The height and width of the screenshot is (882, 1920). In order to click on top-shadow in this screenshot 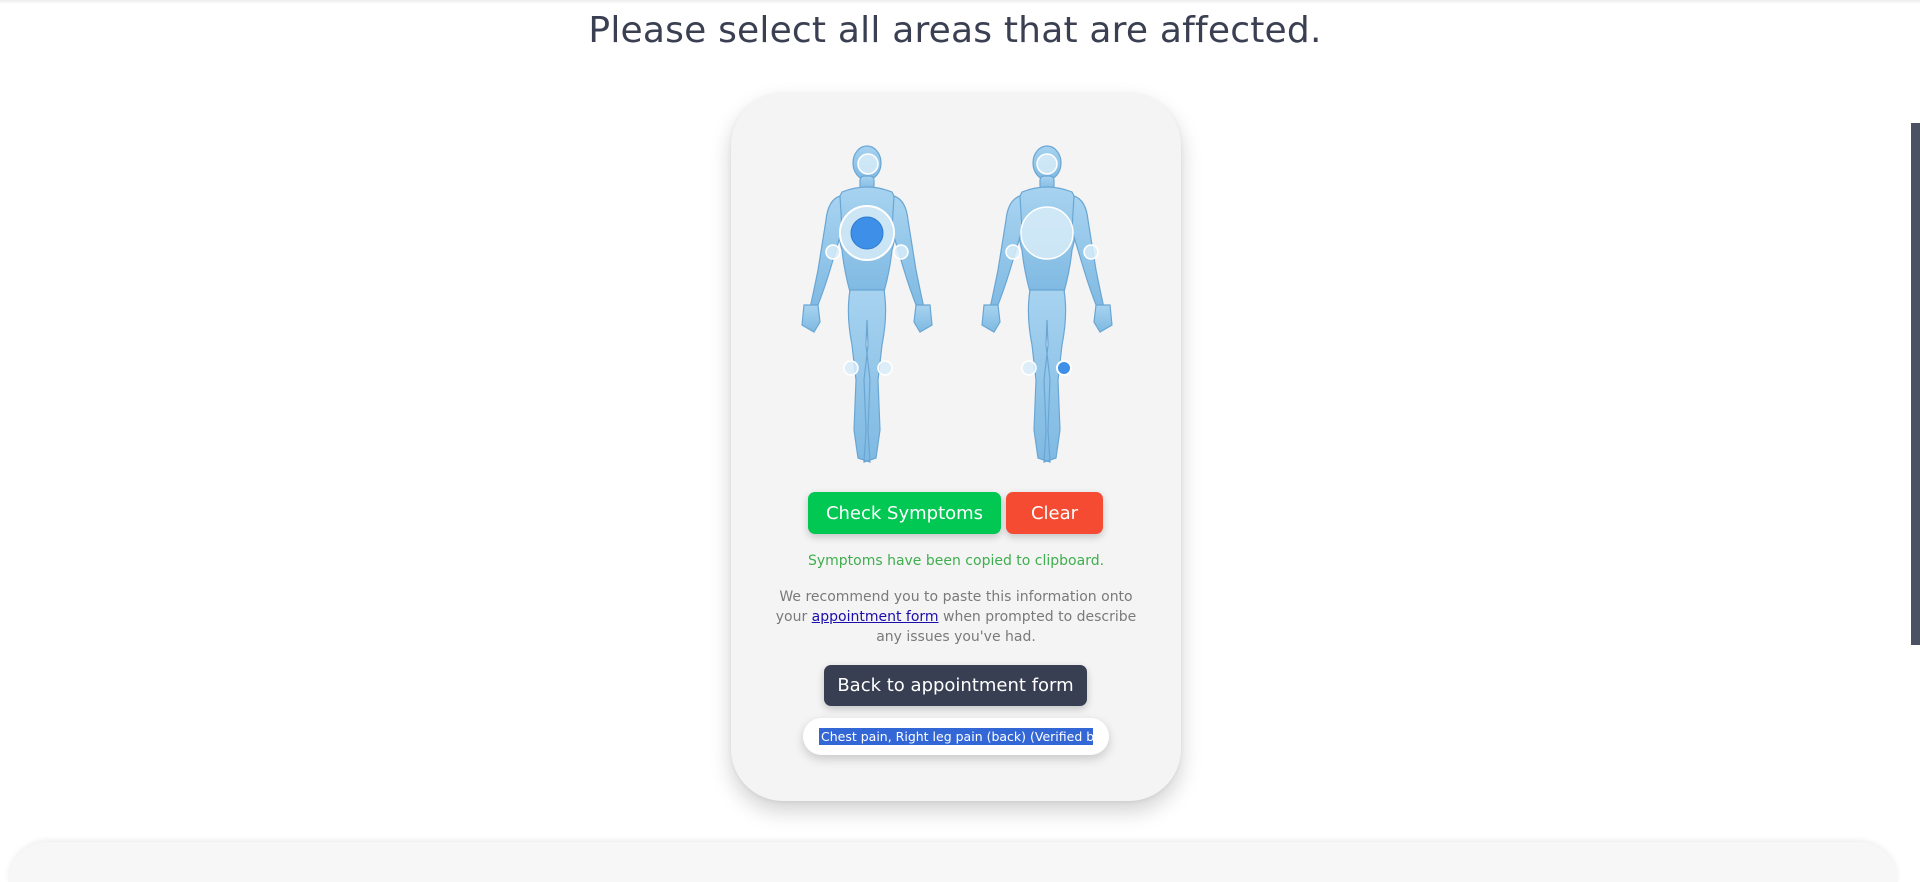, I will do `click(960, 2)`.